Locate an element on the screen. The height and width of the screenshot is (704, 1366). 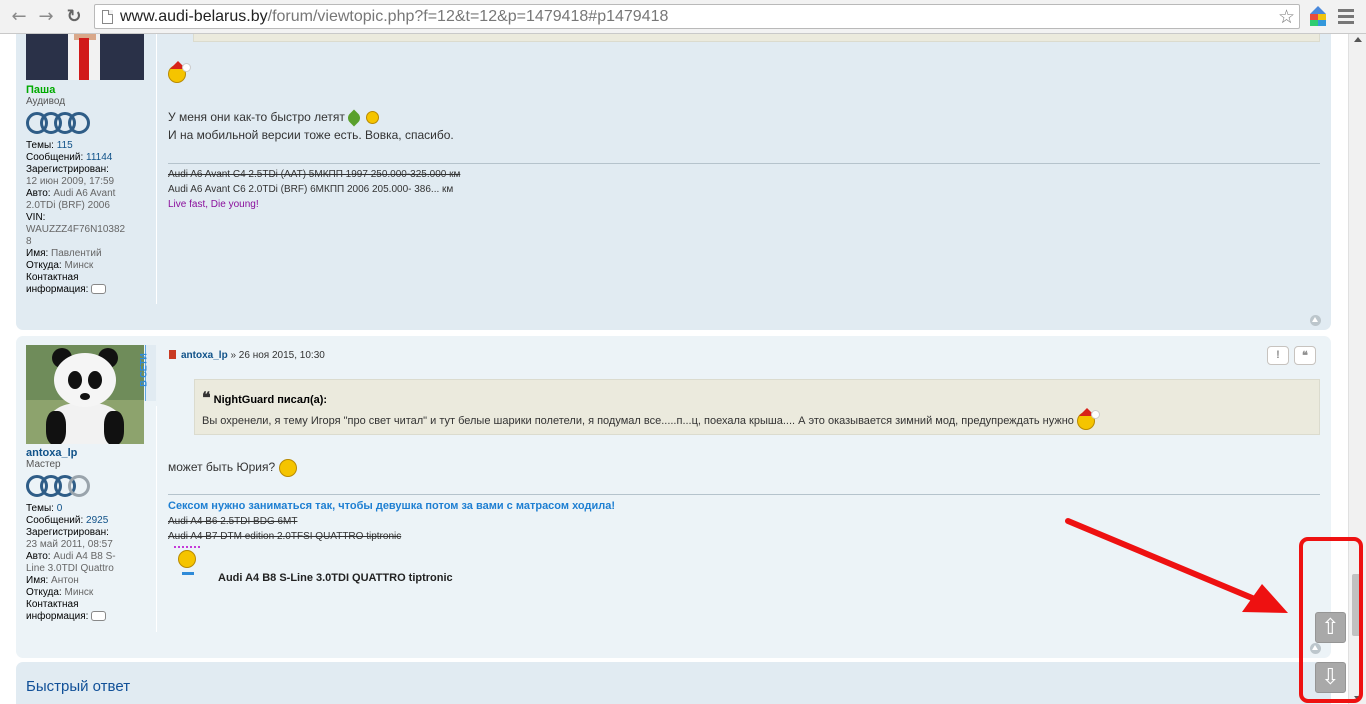
car-value-2: Line 3.0TDI Quattro is located at coordinates (70, 568).